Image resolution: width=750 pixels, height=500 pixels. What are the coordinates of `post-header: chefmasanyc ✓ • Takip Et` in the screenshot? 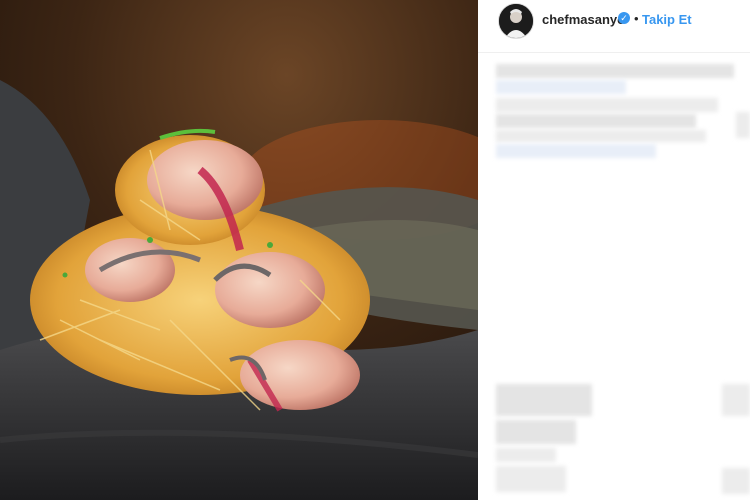 It's located at (614, 26).